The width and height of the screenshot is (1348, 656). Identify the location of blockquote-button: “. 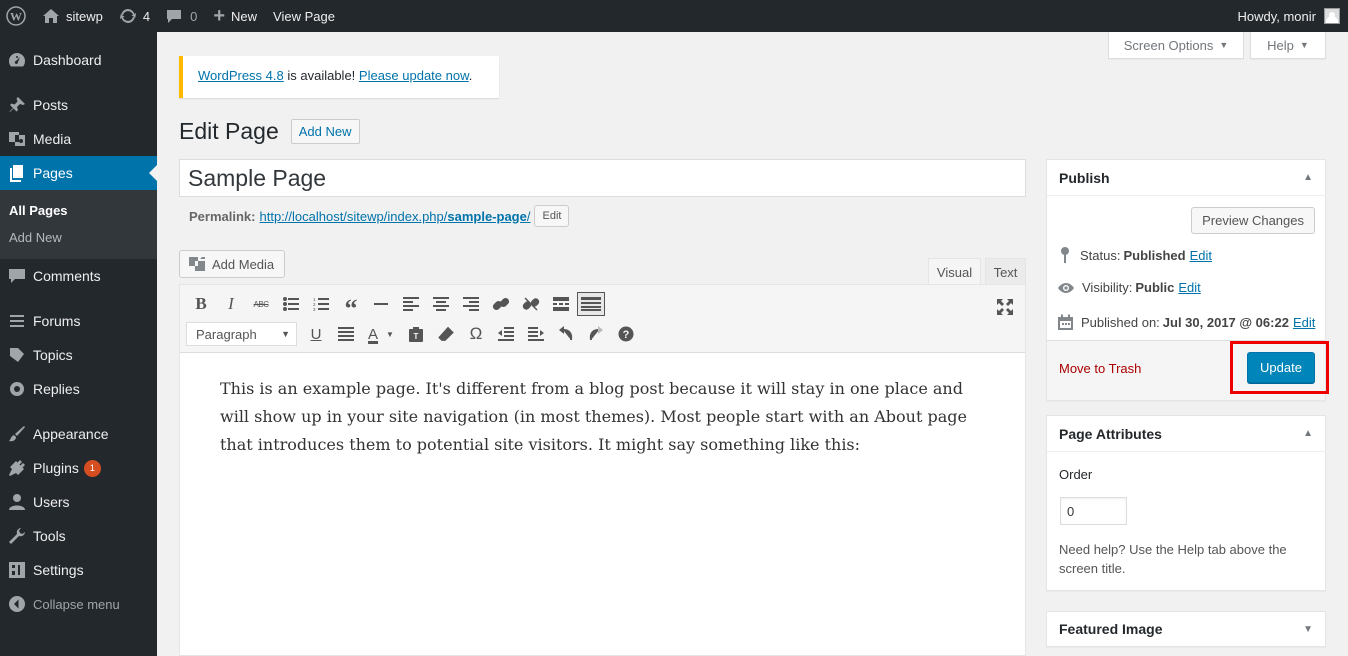
(351, 306).